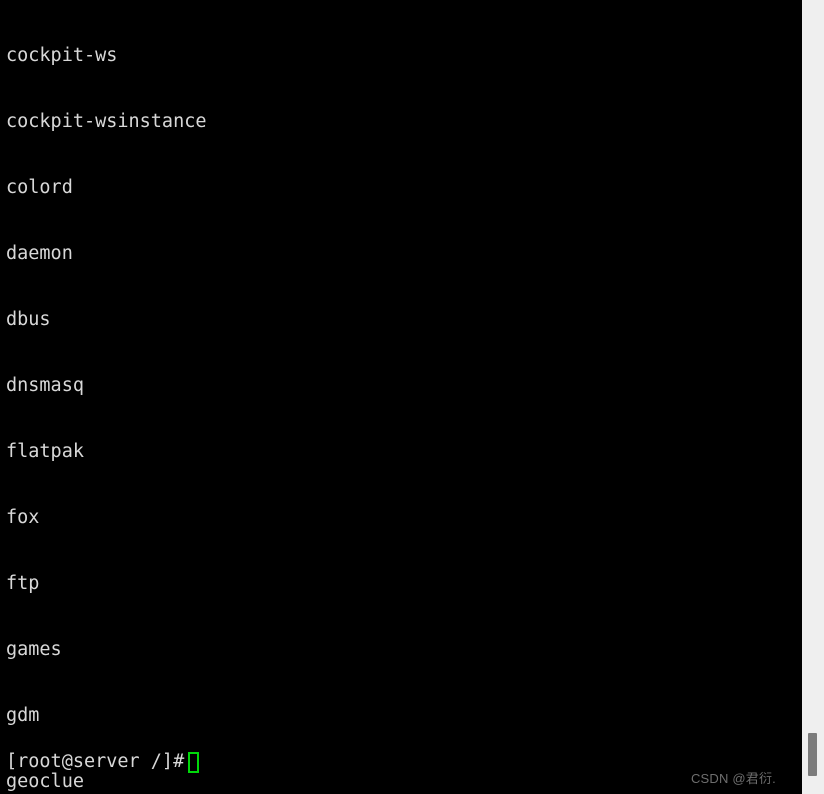  I want to click on shell-prompt-line: [root@server /]#, so click(103, 762).